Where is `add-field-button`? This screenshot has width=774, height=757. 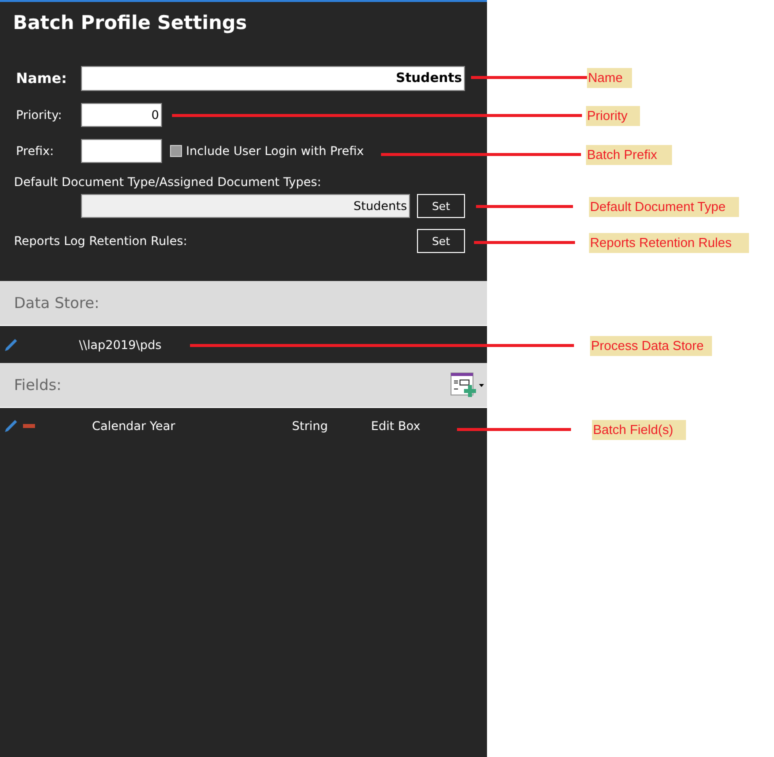 add-field-button is located at coordinates (467, 385).